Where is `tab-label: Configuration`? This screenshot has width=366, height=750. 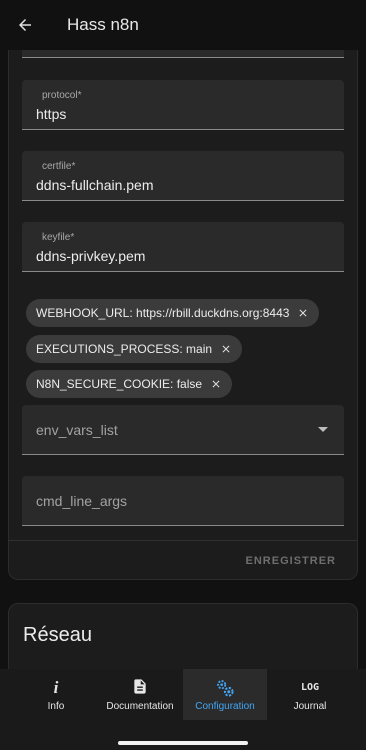 tab-label: Configuration is located at coordinates (225, 706).